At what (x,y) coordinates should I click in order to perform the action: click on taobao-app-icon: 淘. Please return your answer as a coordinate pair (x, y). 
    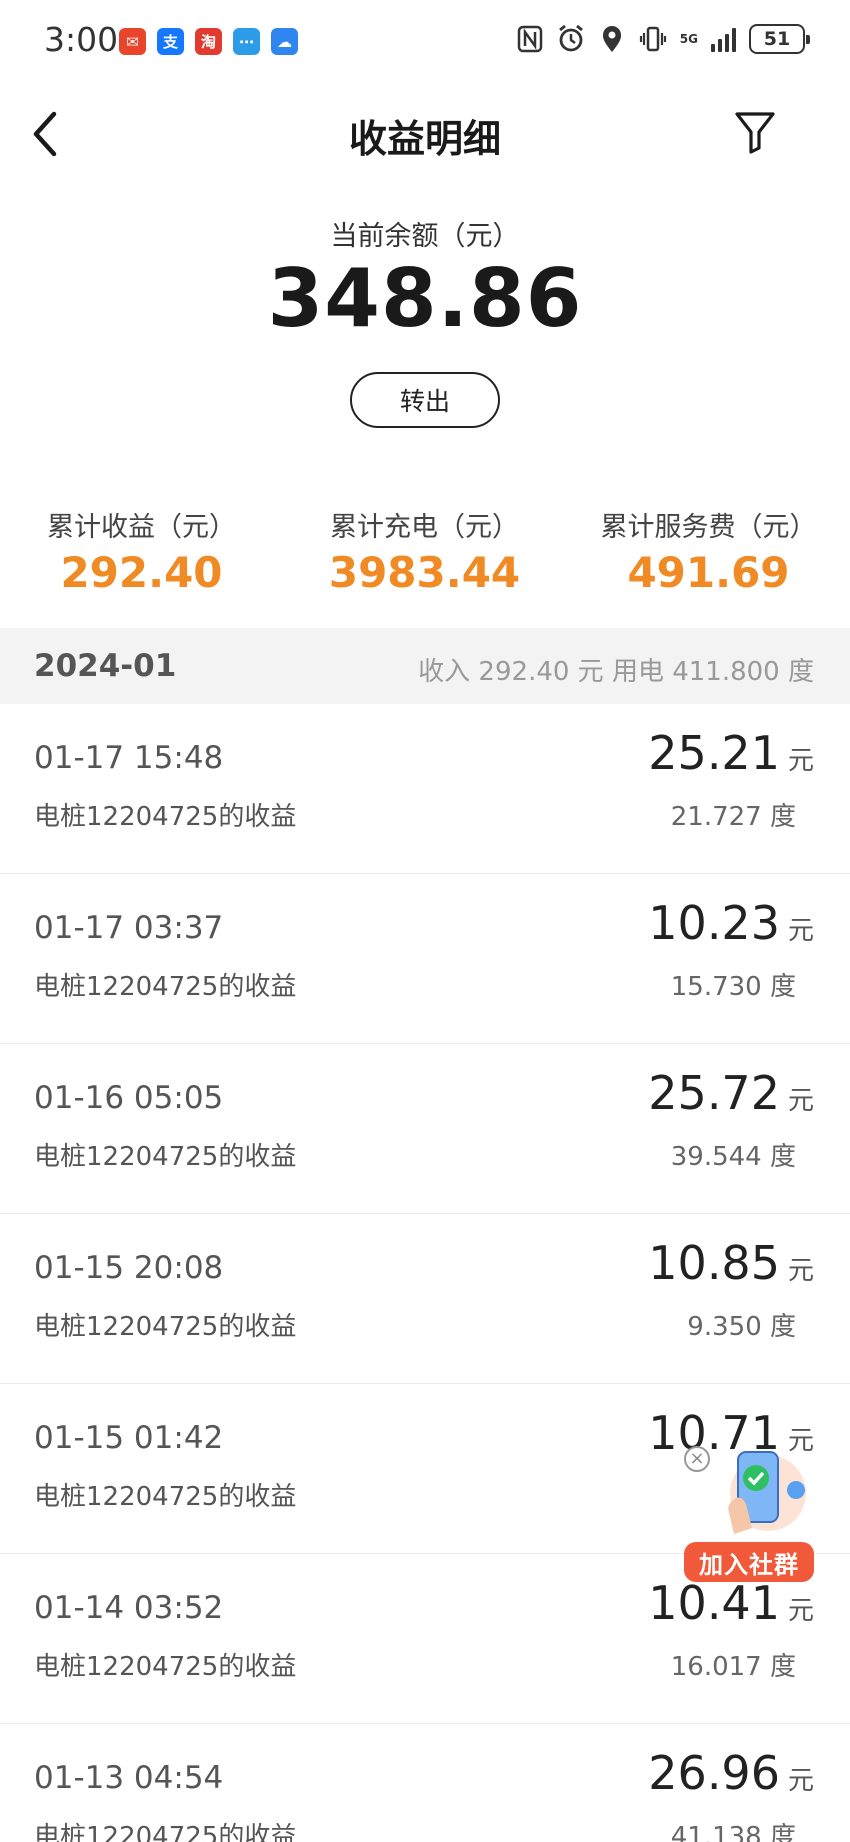
    Looking at the image, I should click on (208, 41).